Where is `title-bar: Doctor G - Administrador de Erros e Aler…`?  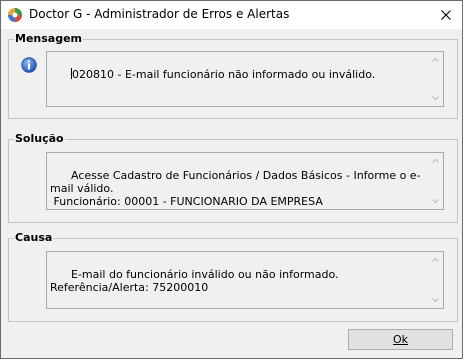
title-bar: Doctor G - Administrador de Erros e Aler… is located at coordinates (231, 15).